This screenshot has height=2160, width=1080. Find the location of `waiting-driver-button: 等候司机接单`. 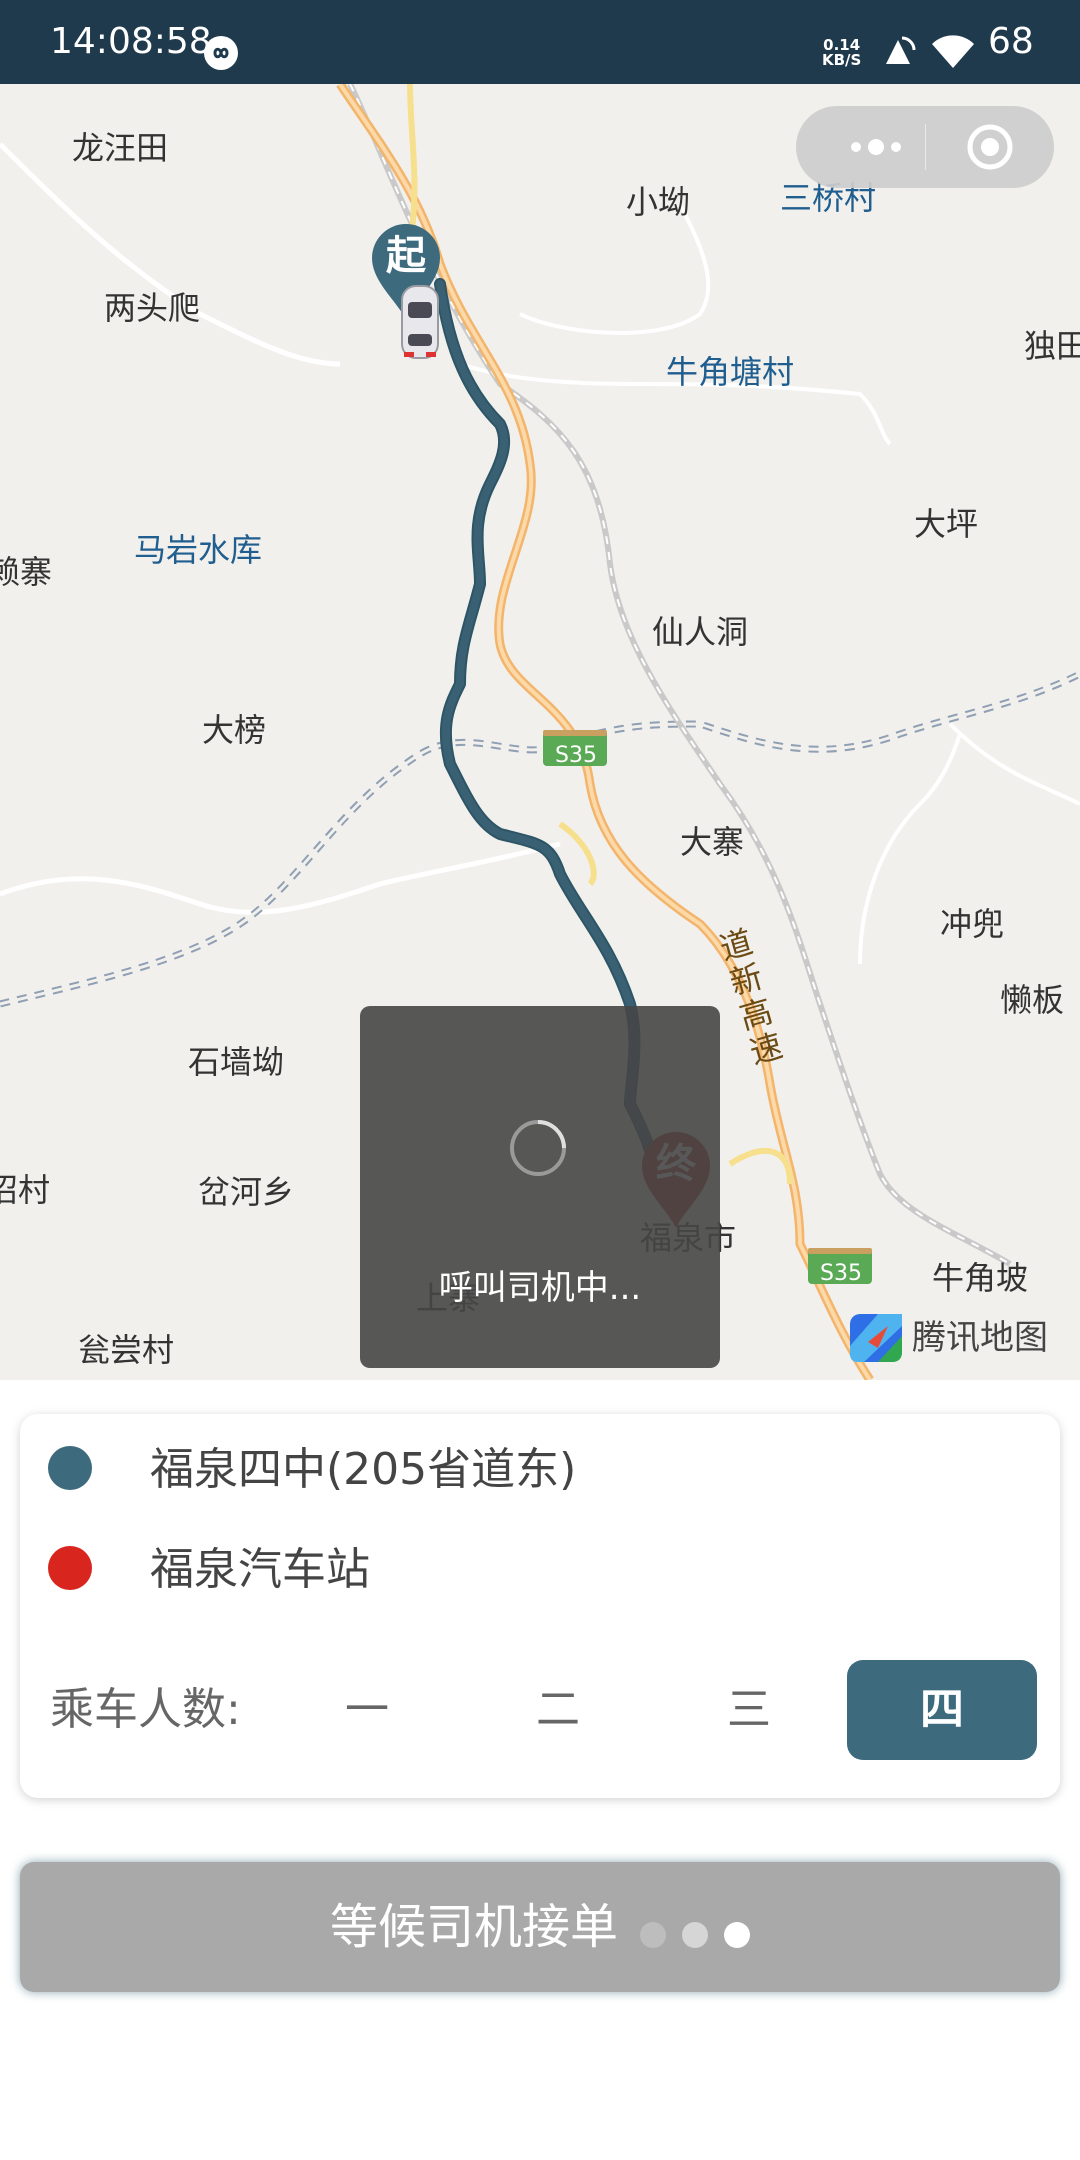

waiting-driver-button: 等候司机接单 is located at coordinates (540, 1927).